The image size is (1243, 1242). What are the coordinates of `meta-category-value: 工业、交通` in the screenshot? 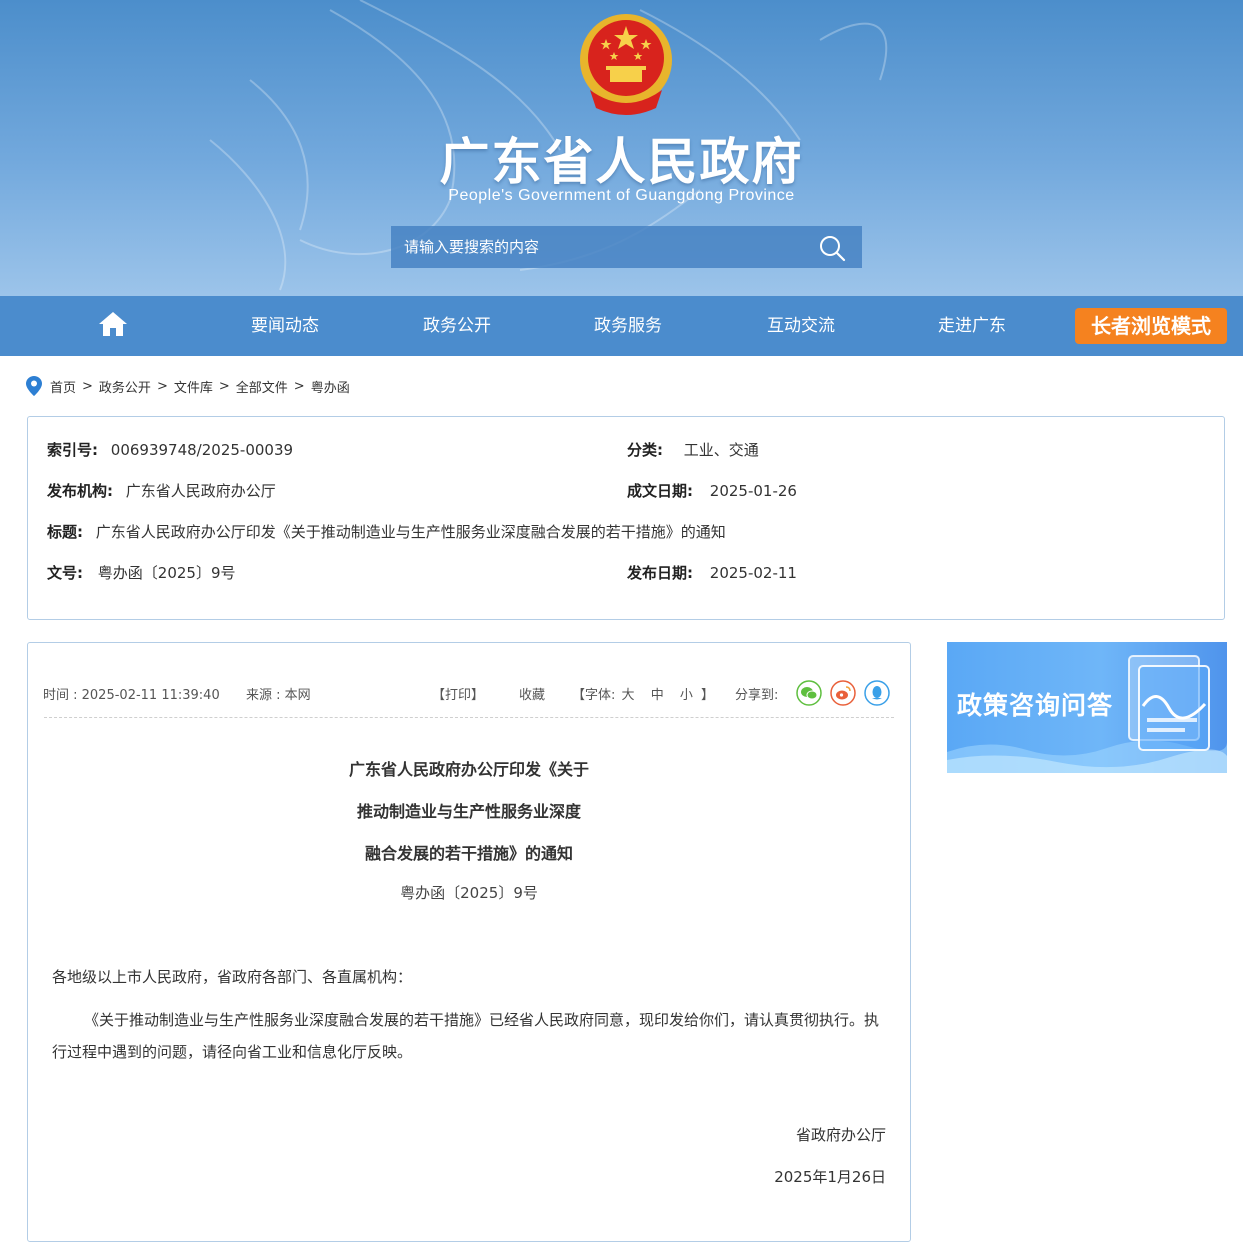 It's located at (721, 450).